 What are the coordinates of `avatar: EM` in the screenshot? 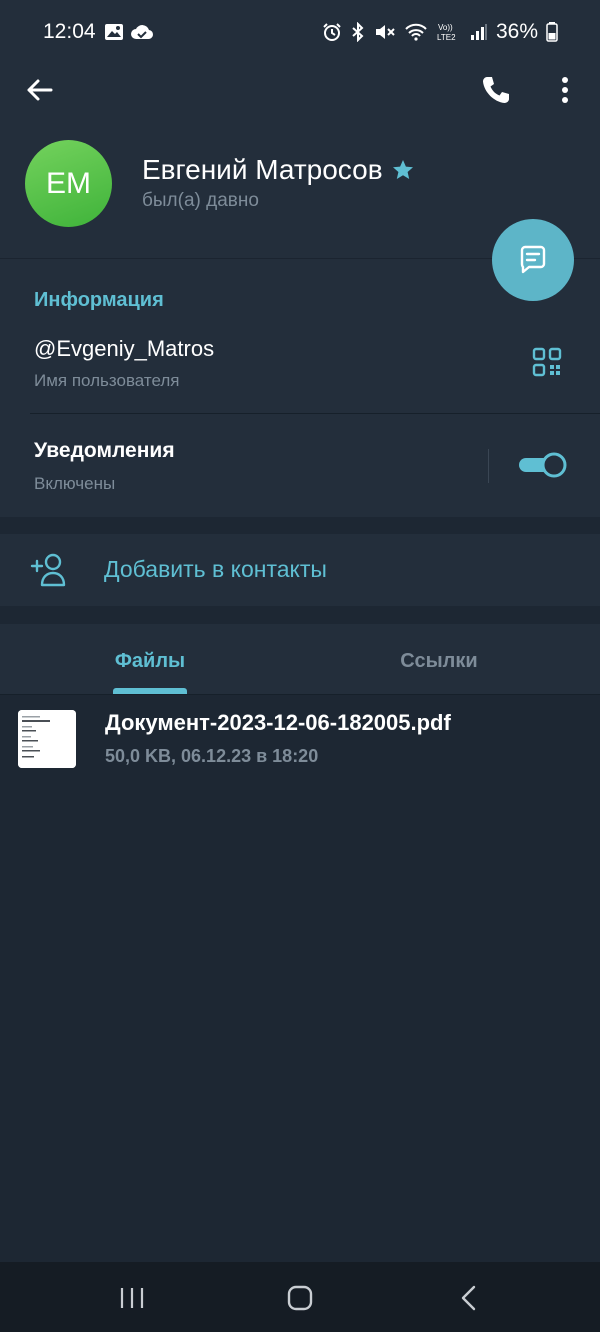 It's located at (68, 183).